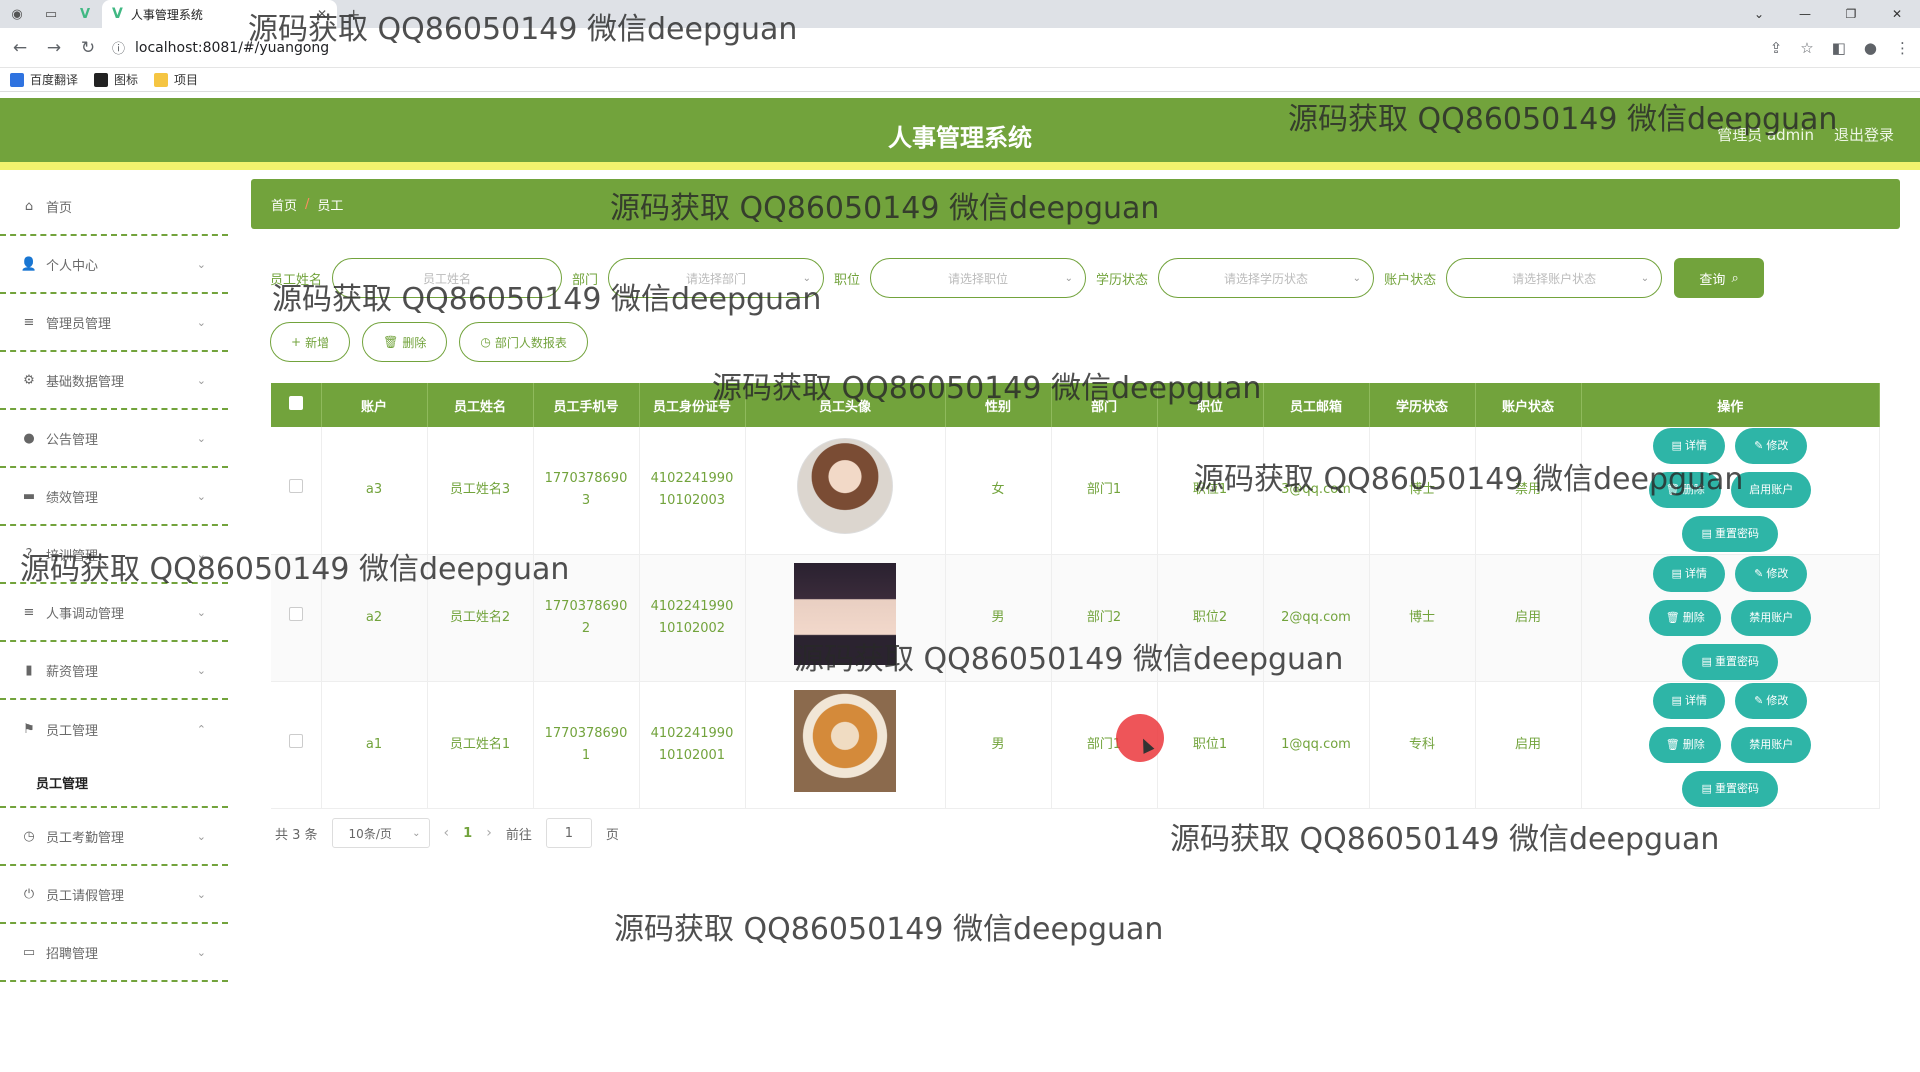 The image size is (1920, 1072). I want to click on cell-name: 员工姓名3, so click(480, 491).